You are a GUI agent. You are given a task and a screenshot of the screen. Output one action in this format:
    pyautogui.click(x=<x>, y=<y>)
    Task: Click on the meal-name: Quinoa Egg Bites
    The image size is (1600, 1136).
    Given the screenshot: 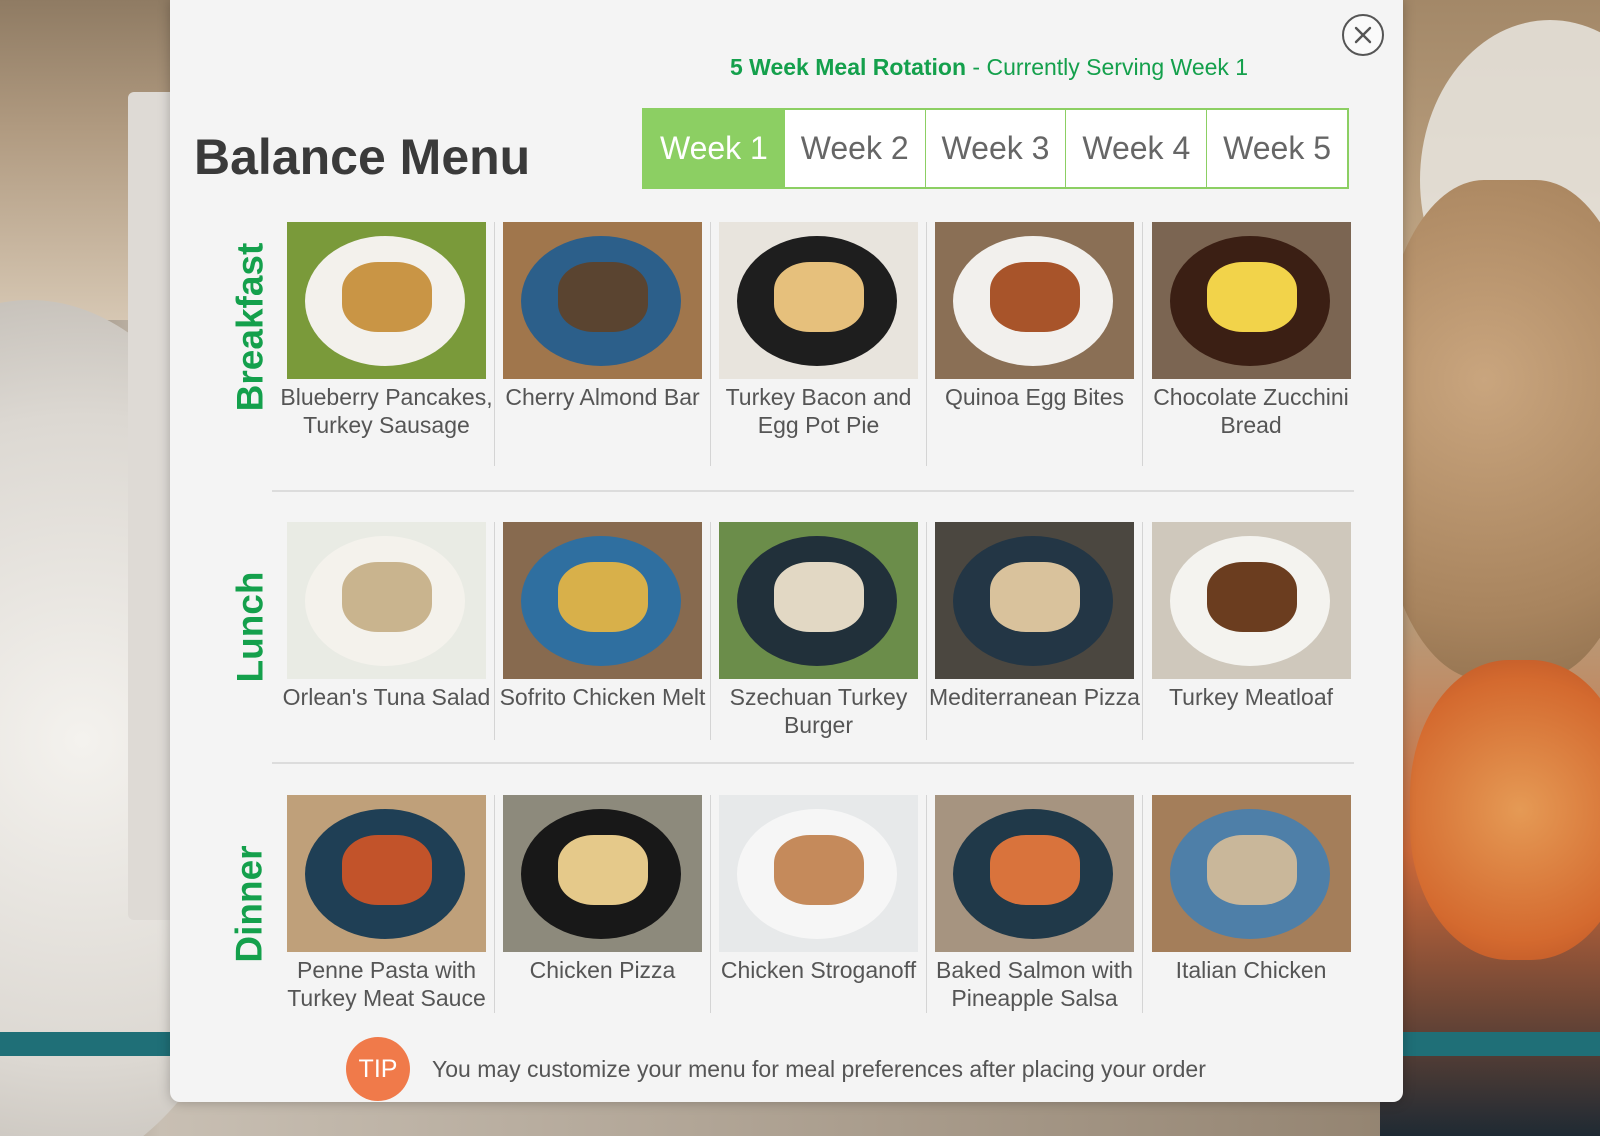 What is the action you would take?
    pyautogui.click(x=1034, y=397)
    